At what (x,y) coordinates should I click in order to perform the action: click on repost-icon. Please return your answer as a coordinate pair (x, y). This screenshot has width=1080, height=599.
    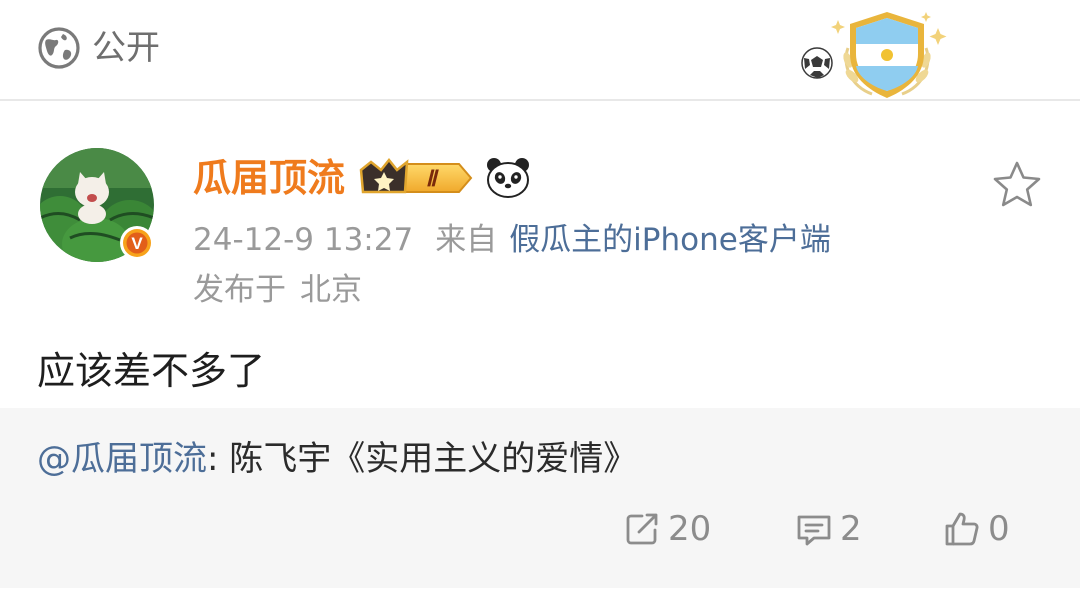
    Looking at the image, I should click on (642, 529).